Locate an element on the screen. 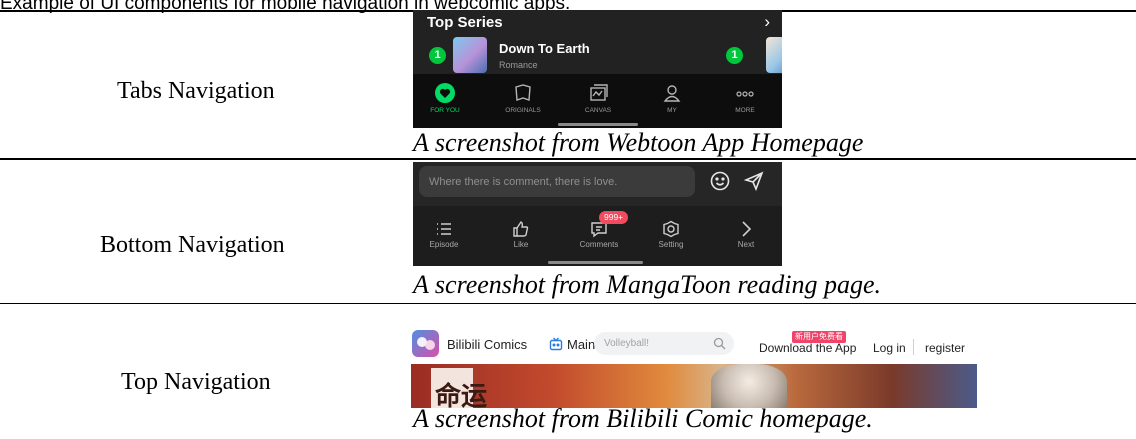  rank-badge: 1 is located at coordinates (437, 55).